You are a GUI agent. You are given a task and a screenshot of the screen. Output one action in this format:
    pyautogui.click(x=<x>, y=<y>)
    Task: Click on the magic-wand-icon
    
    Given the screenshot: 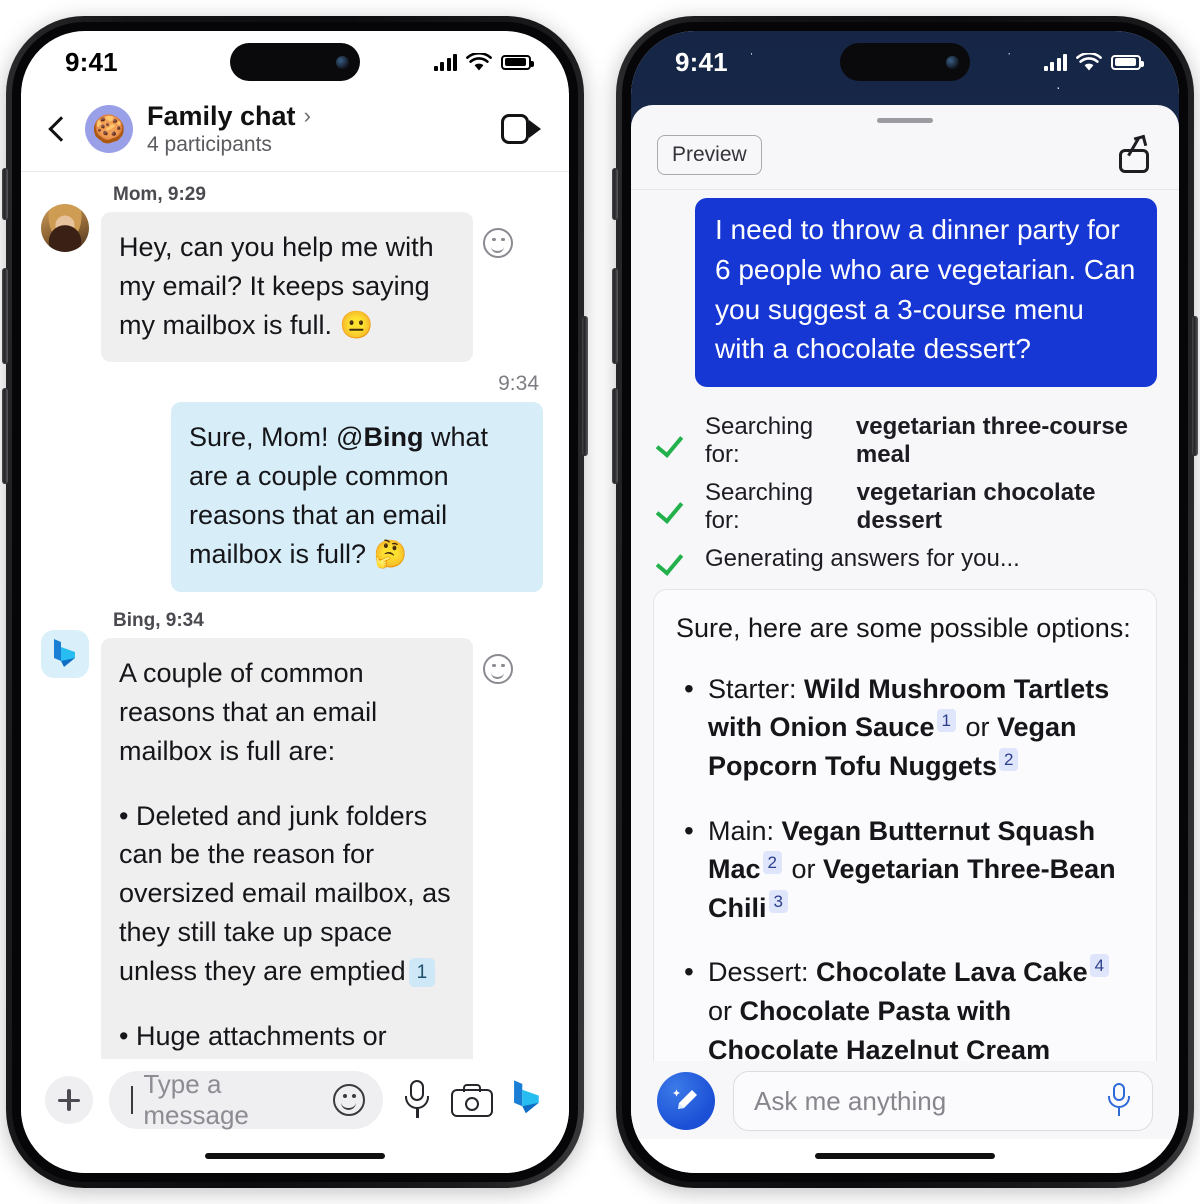 What is the action you would take?
    pyautogui.click(x=686, y=1101)
    